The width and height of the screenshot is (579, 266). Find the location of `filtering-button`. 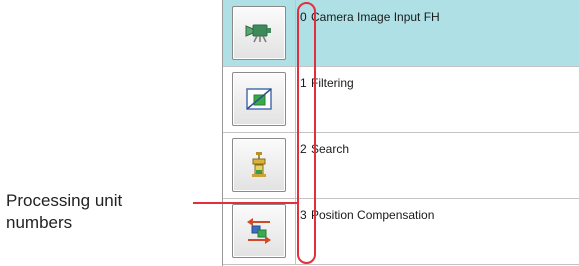

filtering-button is located at coordinates (259, 99).